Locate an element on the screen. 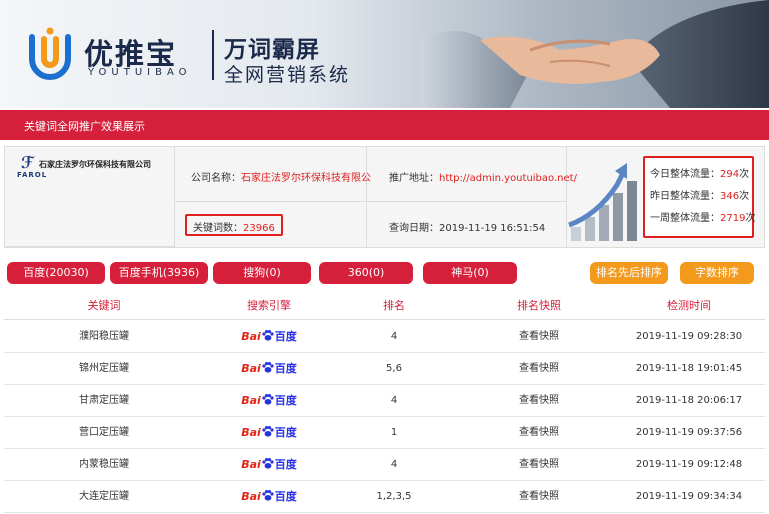  traffic-yesterday-unit: 次 is located at coordinates (744, 196).